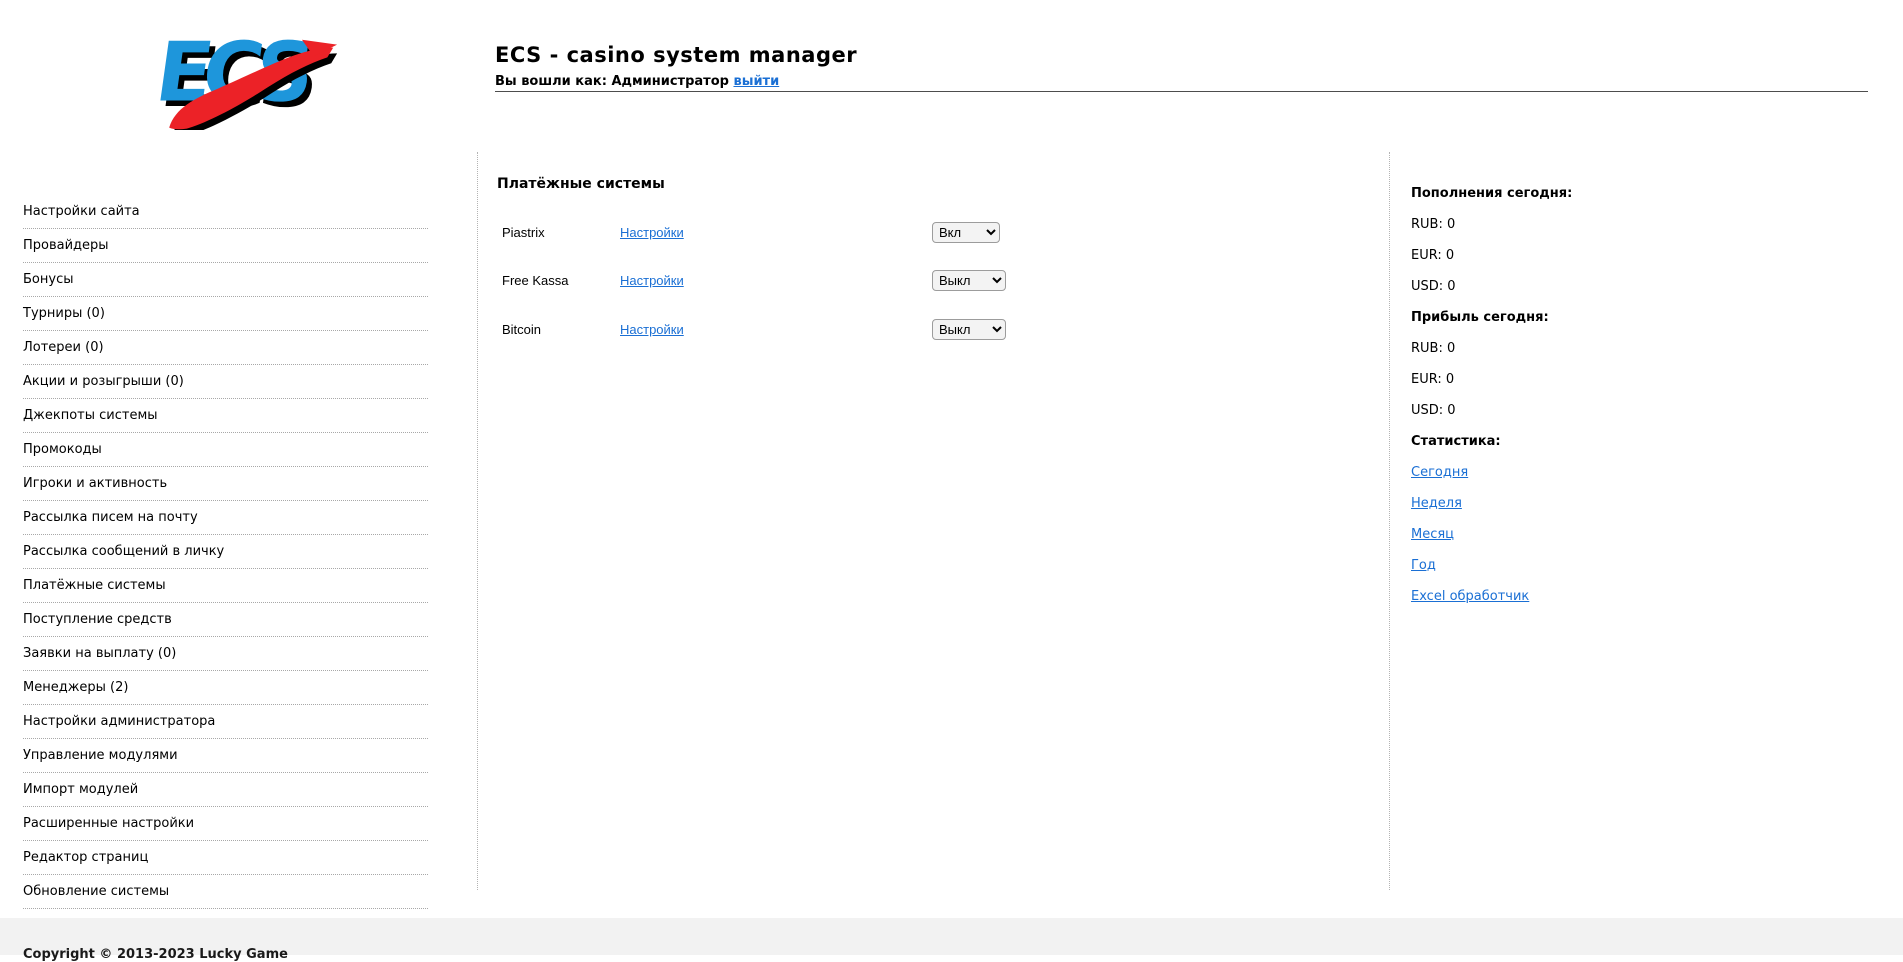 The height and width of the screenshot is (962, 1903). I want to click on sidebar-item: Поступление средств, so click(225, 620).